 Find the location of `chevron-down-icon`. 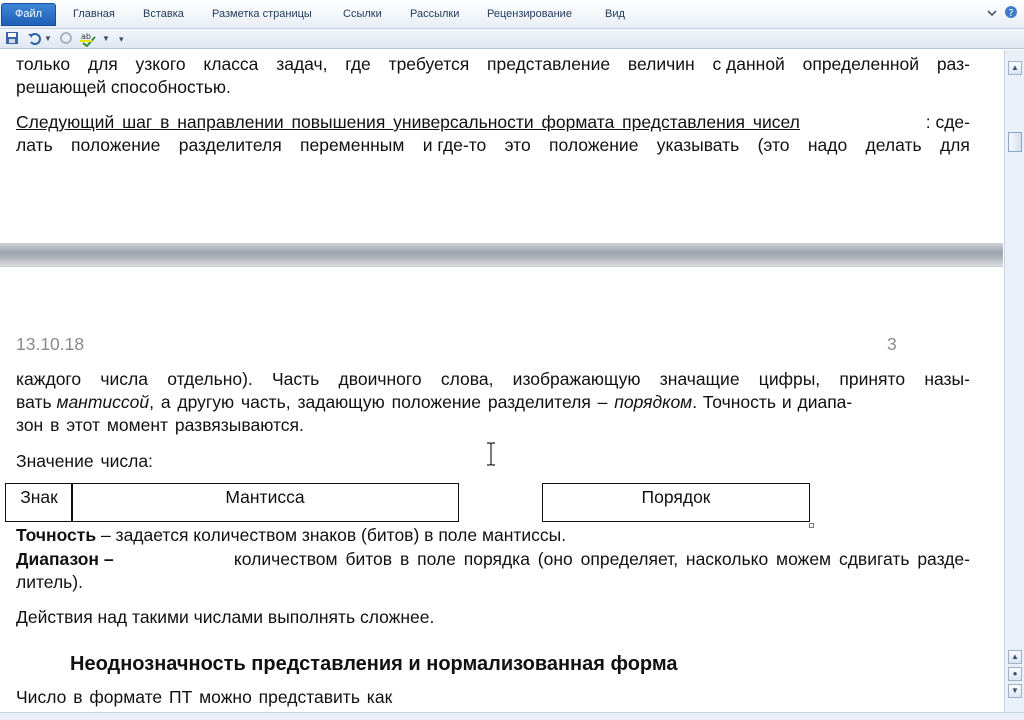

chevron-down-icon is located at coordinates (992, 14).